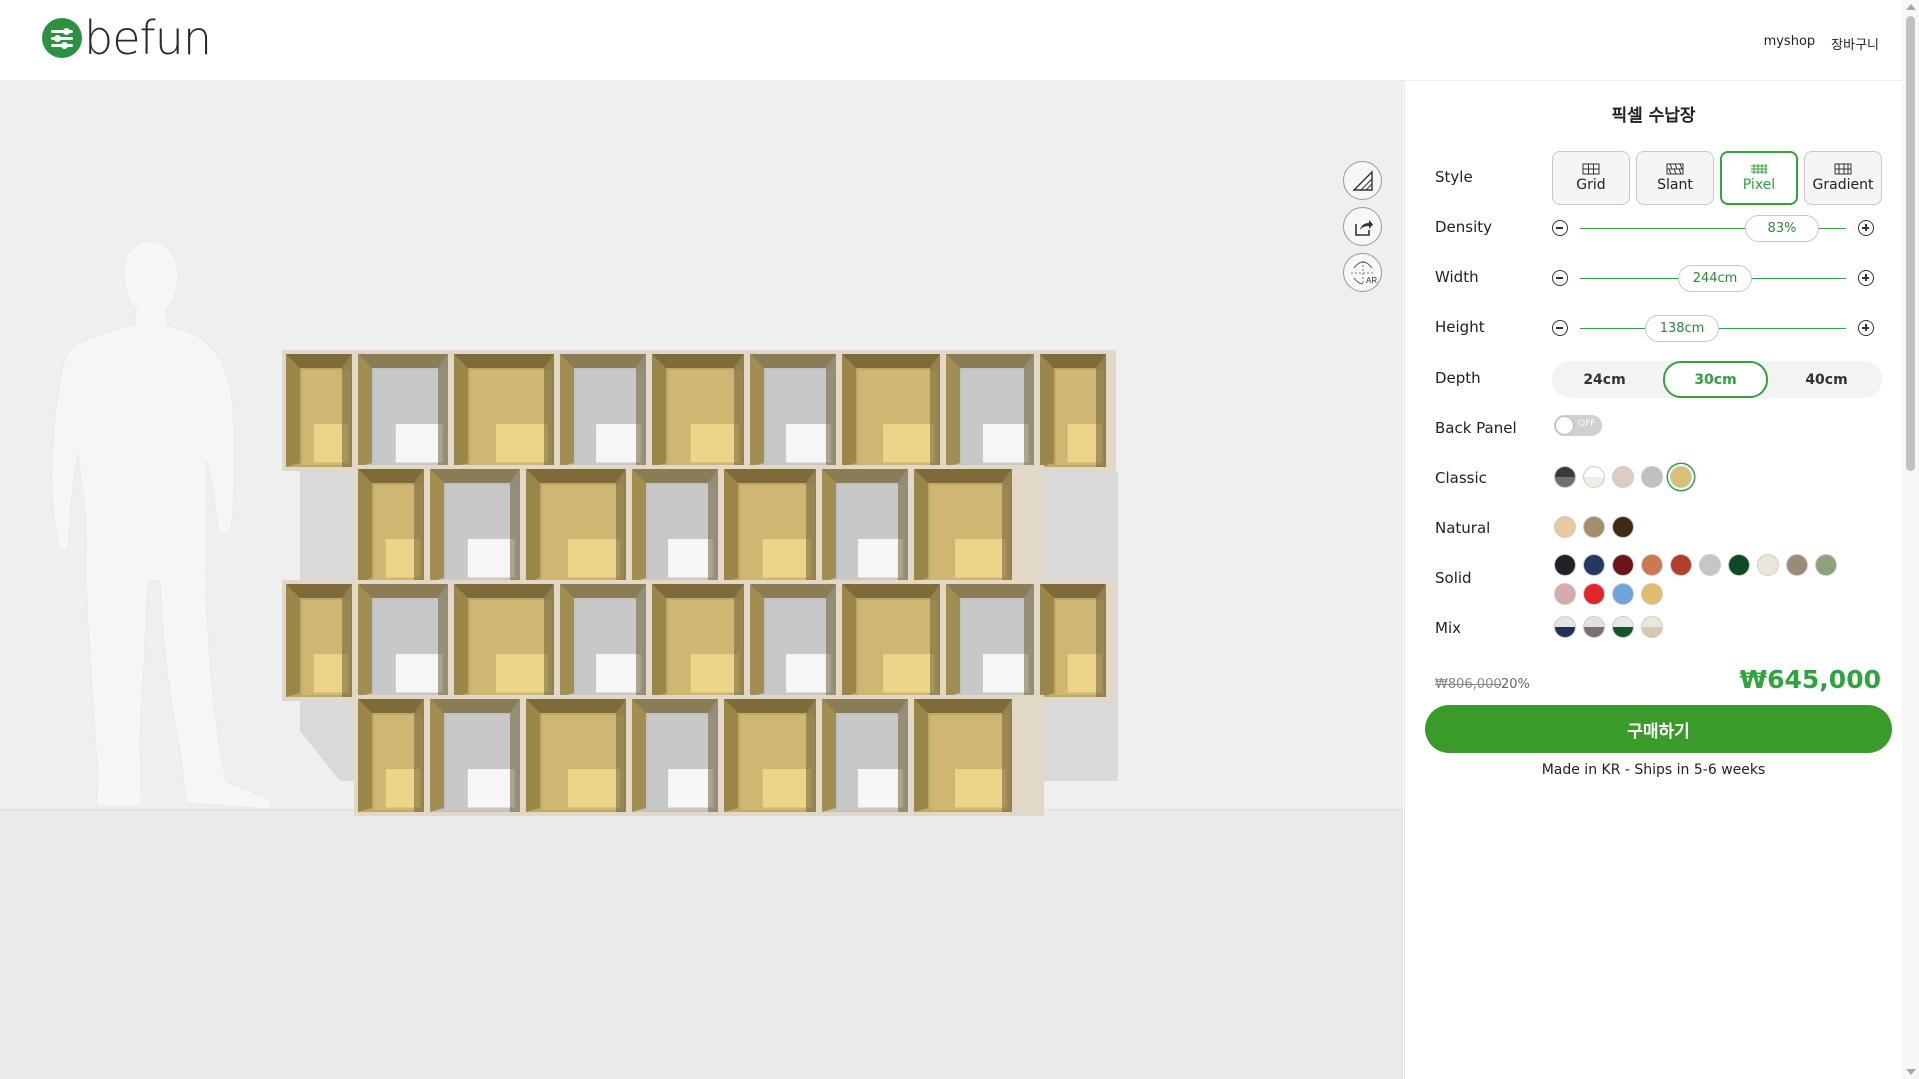 The image size is (1919, 1079). Describe the element at coordinates (162, 525) in the screenshot. I see `human-silhouette` at that location.